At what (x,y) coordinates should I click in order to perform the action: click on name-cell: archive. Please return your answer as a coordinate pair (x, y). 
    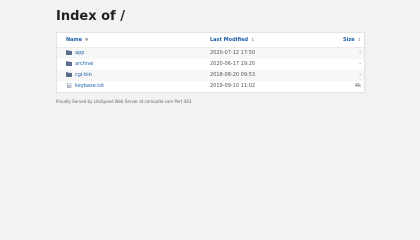
    Looking at the image, I should click on (132, 64).